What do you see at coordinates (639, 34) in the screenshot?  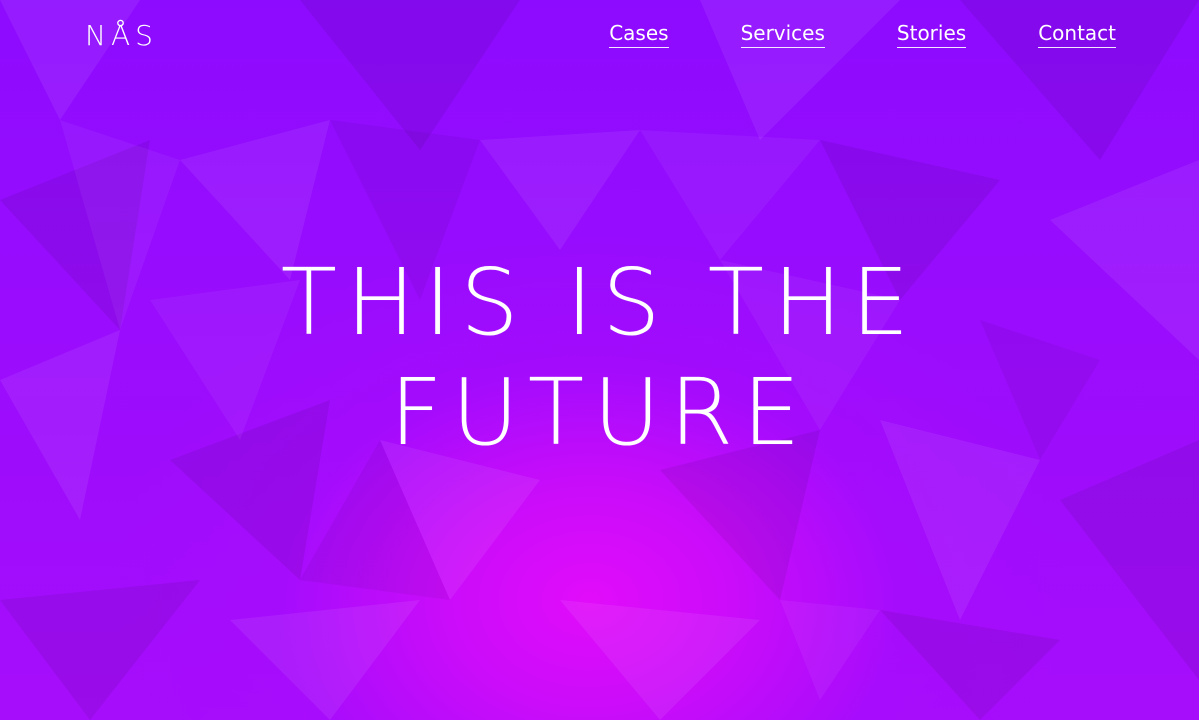 I see `nav-link-cases: Cases` at bounding box center [639, 34].